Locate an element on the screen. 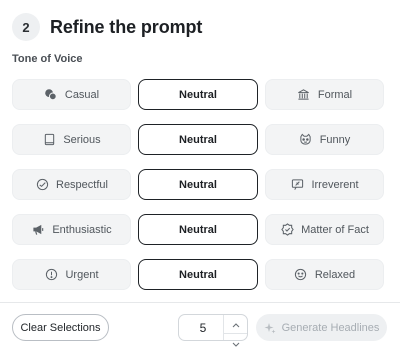  tone-option-label: Irreverent is located at coordinates (335, 184).